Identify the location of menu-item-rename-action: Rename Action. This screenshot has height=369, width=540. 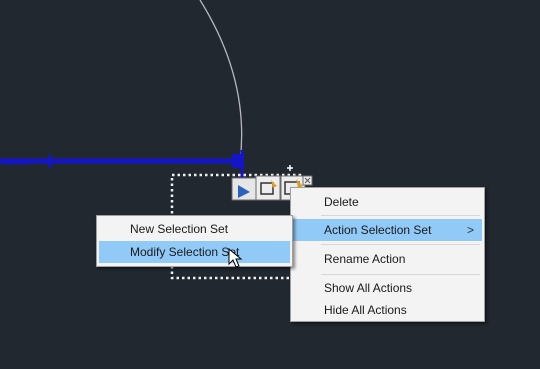
(387, 259).